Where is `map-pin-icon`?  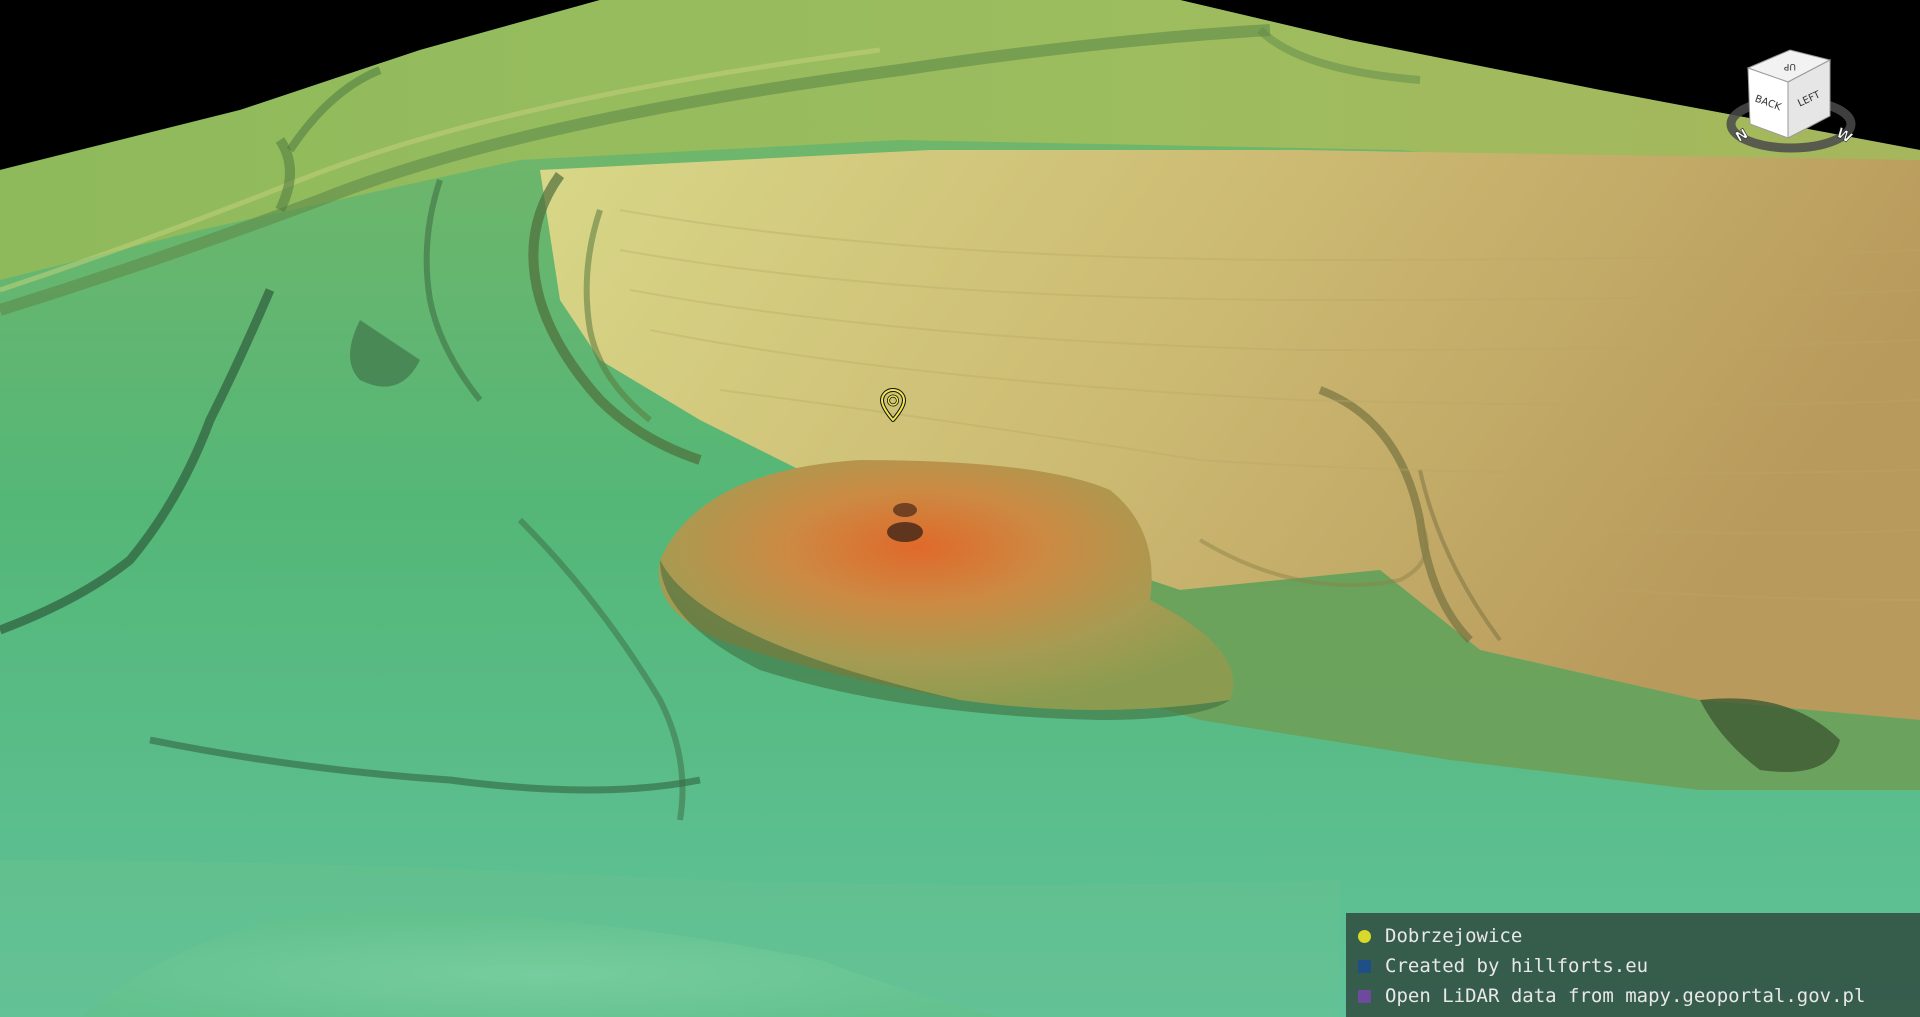 map-pin-icon is located at coordinates (893, 405).